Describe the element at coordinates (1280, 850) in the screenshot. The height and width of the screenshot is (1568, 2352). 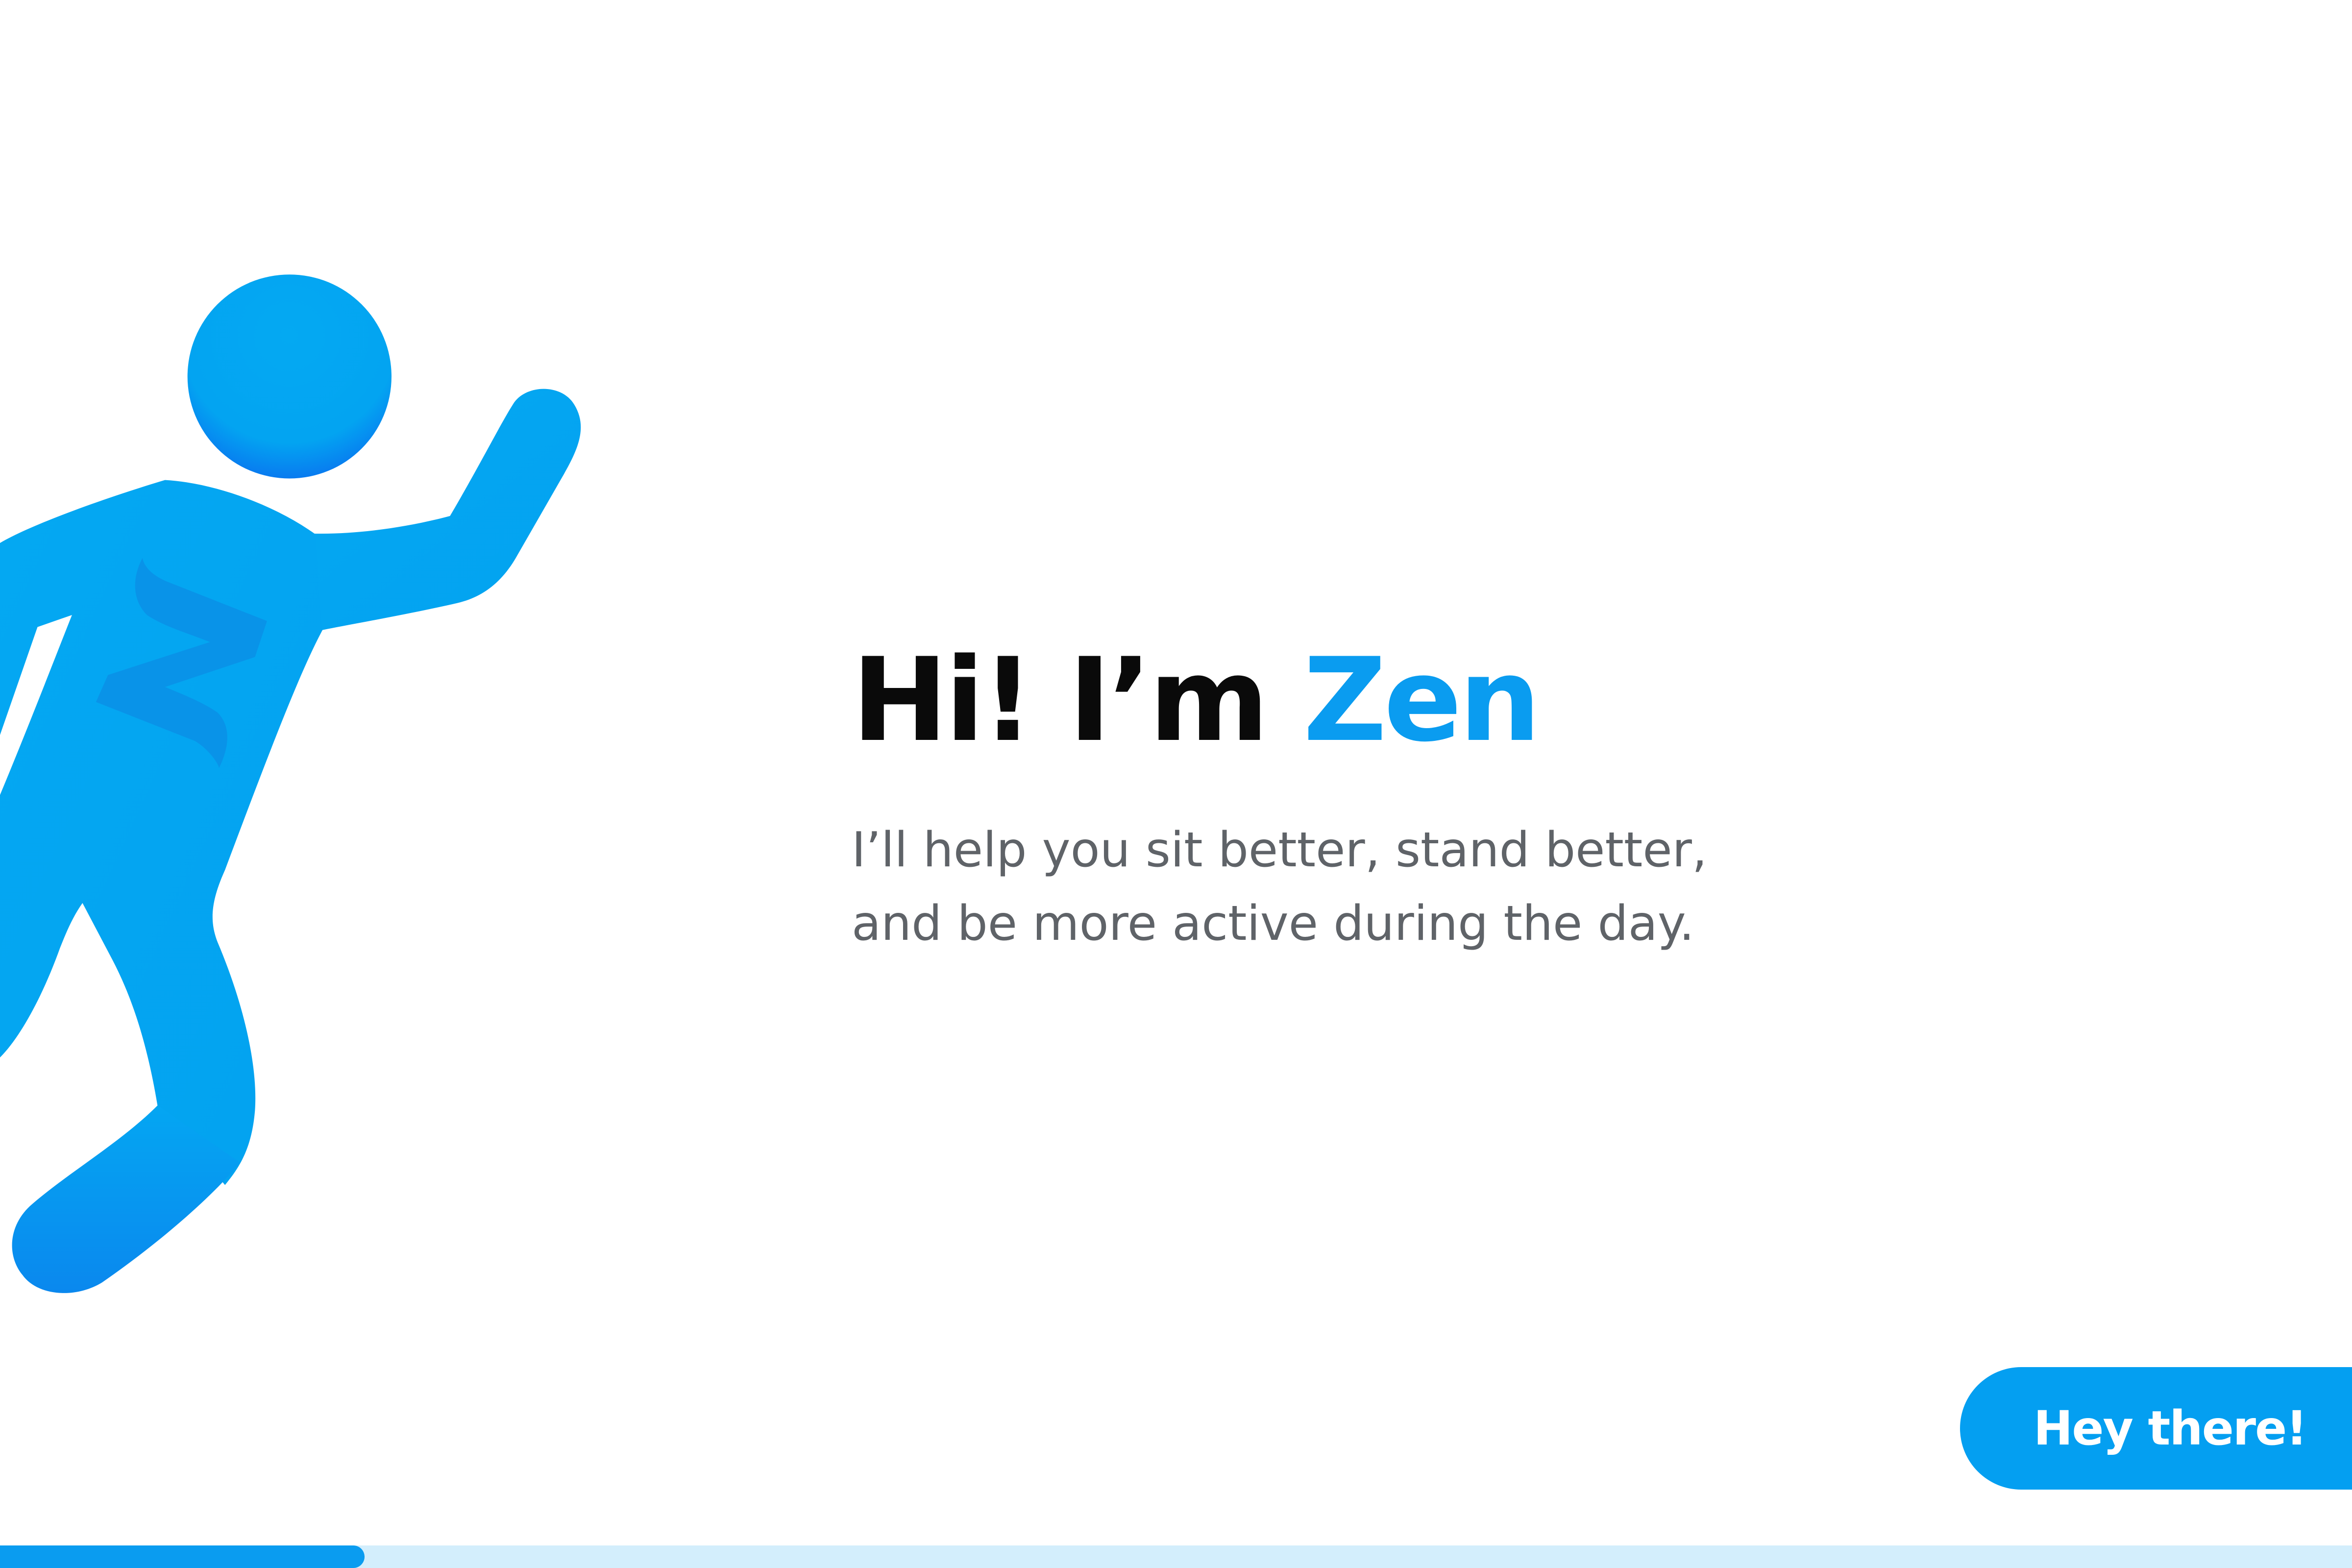
I see `subtitle-line-1: I’ll help you sit better, stand better,` at that location.